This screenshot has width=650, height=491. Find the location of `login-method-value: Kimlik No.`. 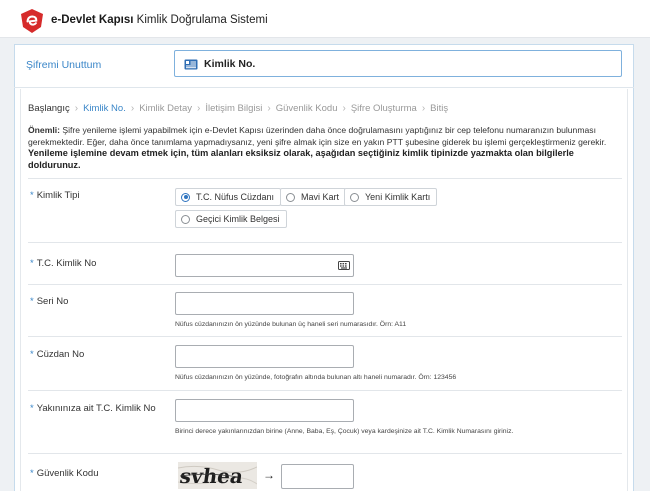

login-method-value: Kimlik No. is located at coordinates (230, 64).